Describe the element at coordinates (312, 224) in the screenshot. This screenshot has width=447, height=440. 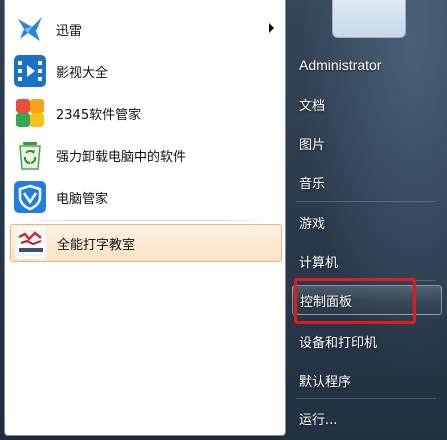
I see `link-label: 游戏` at that location.